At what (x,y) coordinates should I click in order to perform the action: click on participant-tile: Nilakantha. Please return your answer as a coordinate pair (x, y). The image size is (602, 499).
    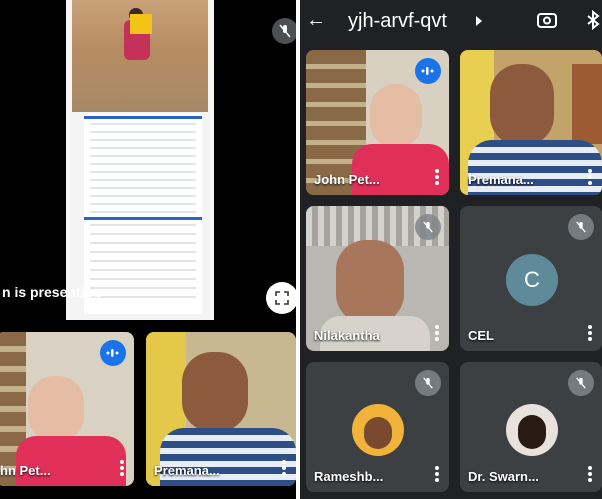
    Looking at the image, I should click on (377, 278).